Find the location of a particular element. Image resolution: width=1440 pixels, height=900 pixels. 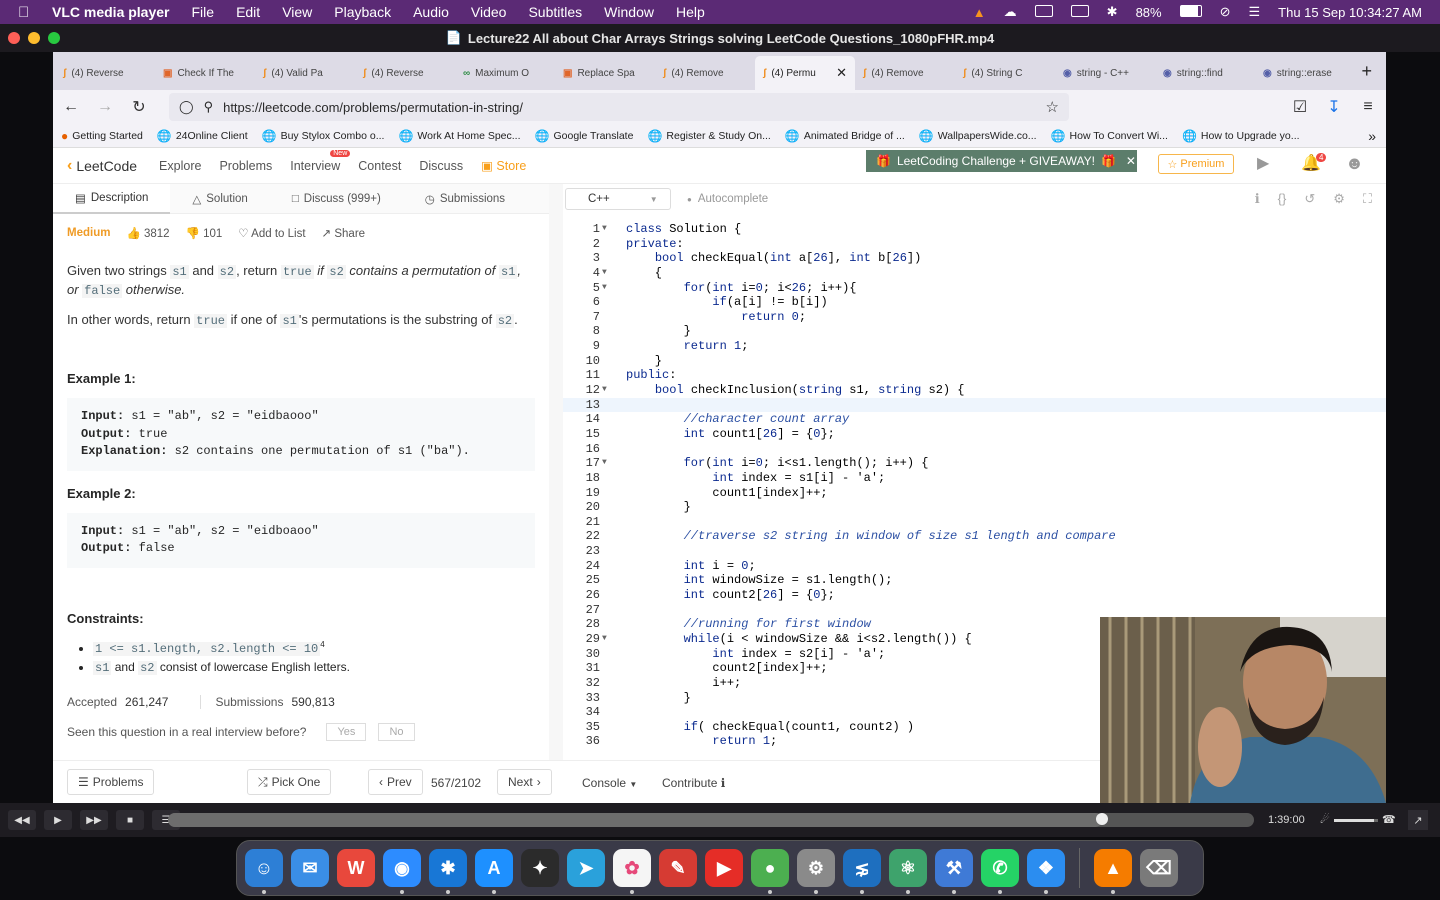

menu-video: Video is located at coordinates (489, 12).